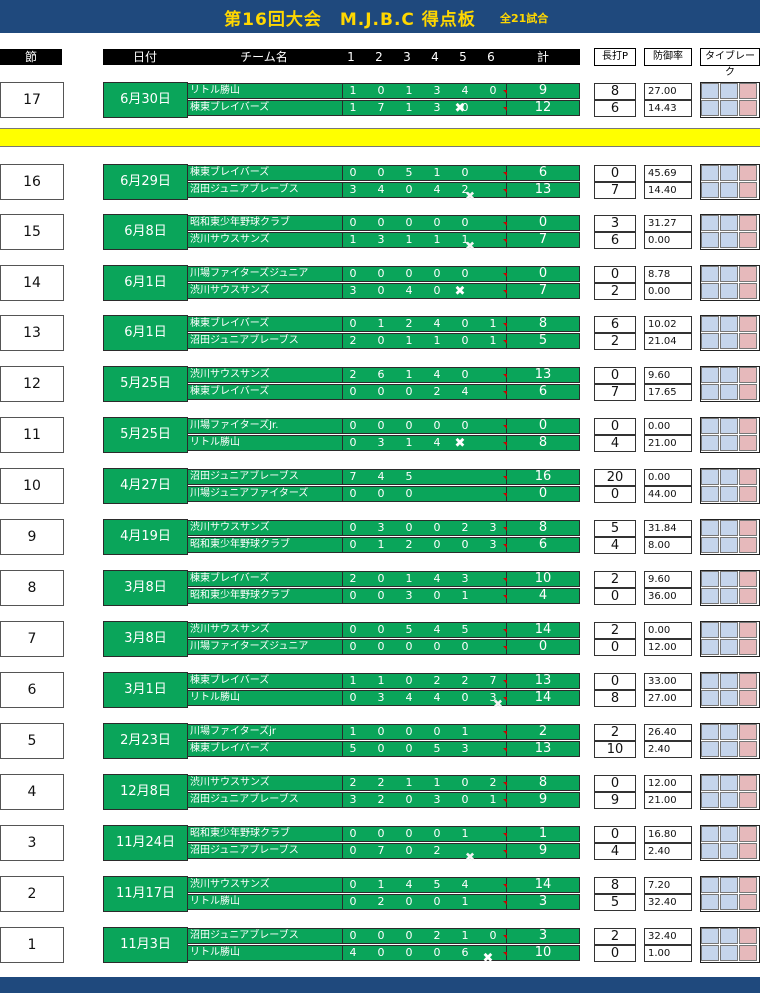 The image size is (760, 993). What do you see at coordinates (32, 100) in the screenshot?
I see `round-number: 17` at bounding box center [32, 100].